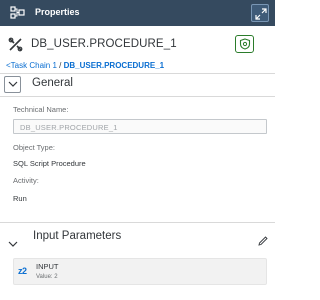 Image resolution: width=320 pixels, height=300 pixels. What do you see at coordinates (52, 83) in the screenshot?
I see `general-section-title: General` at bounding box center [52, 83].